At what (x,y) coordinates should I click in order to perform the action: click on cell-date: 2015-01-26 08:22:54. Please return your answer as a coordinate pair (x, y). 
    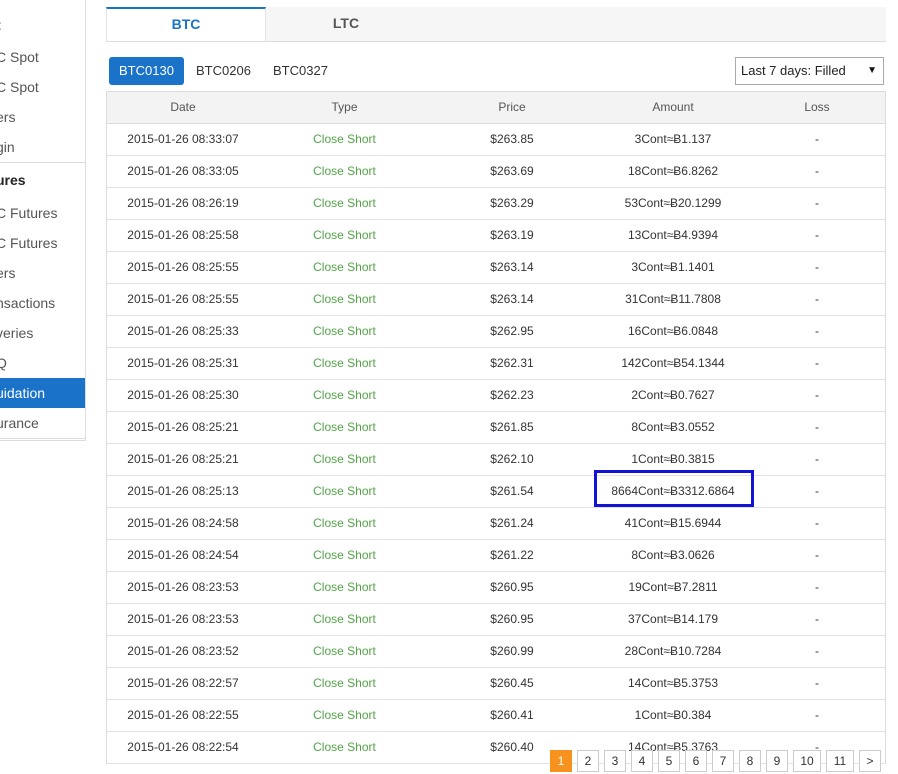
    Looking at the image, I should click on (183, 747).